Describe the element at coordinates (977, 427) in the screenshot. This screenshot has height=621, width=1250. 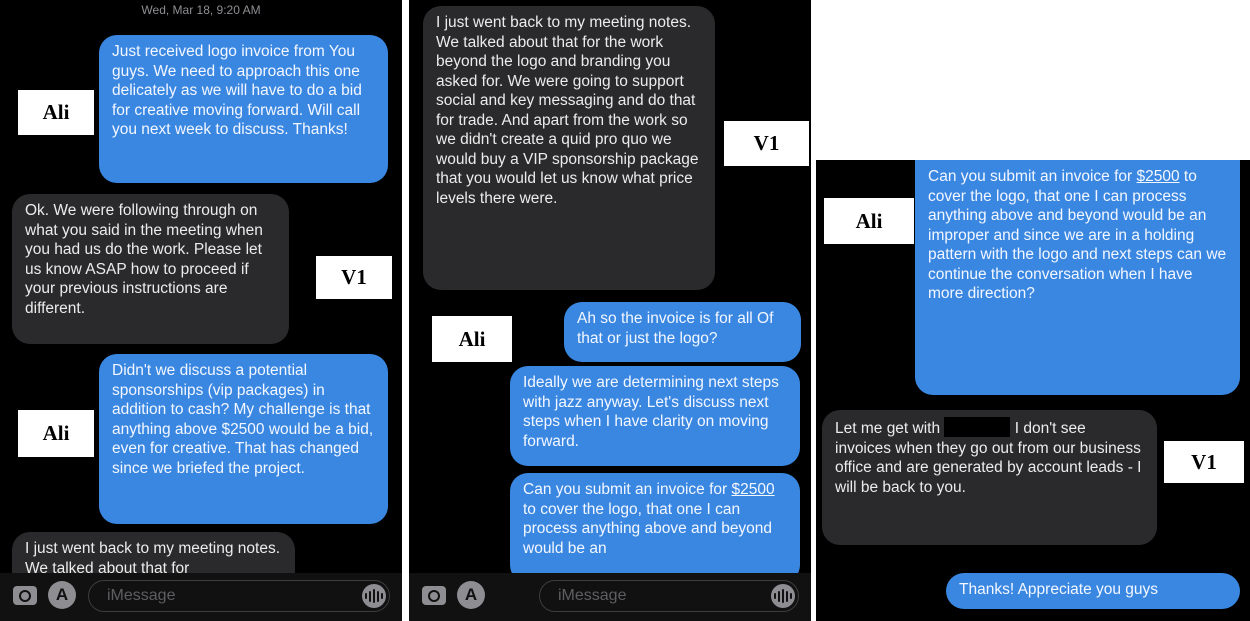
I see `redacted-name` at that location.